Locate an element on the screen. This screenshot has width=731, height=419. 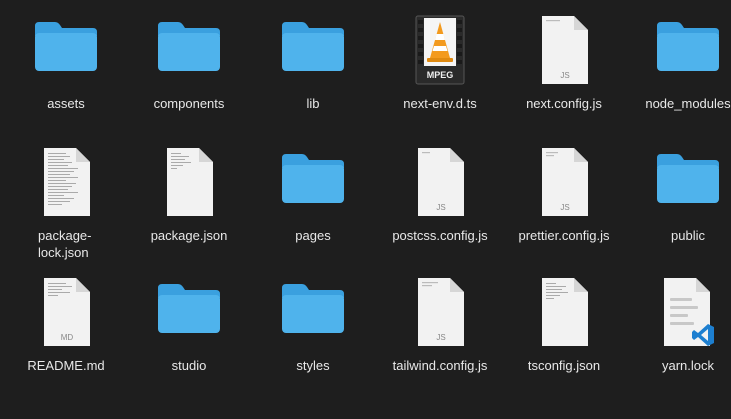
file-item-node-modules: node_modules is located at coordinates (678, 65).